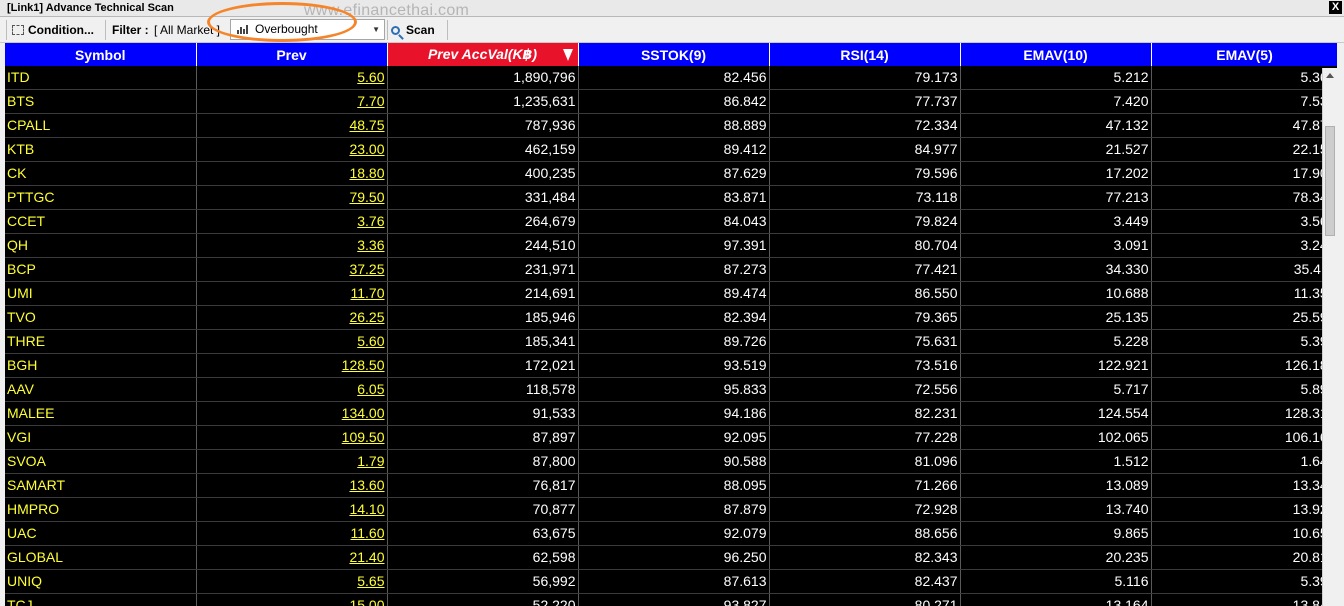  Describe the element at coordinates (865, 221) in the screenshot. I see `rsi14-cell: 79.824` at that location.